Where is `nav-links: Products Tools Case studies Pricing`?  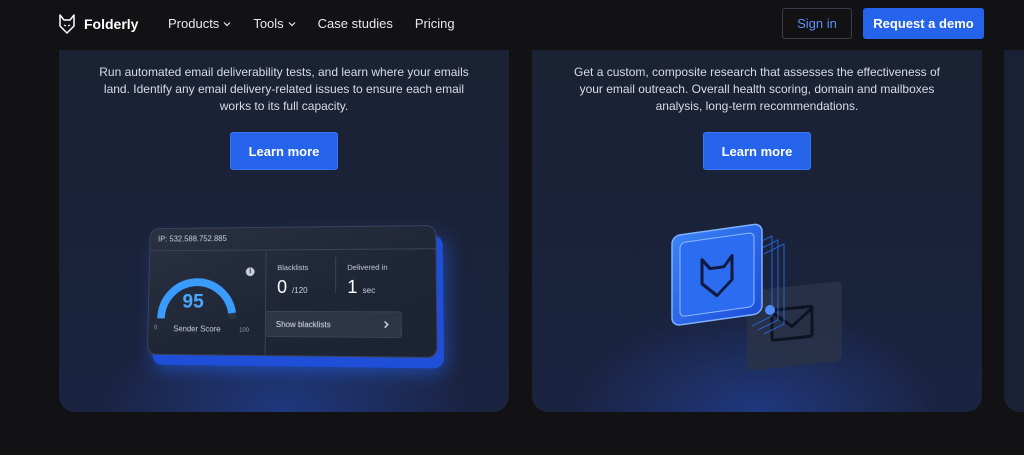 nav-links: Products Tools Case studies Pricing is located at coordinates (322, 23).